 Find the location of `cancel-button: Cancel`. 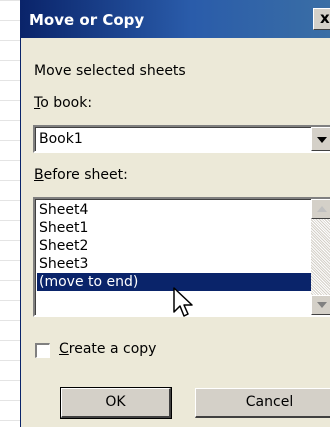

cancel-button: Cancel is located at coordinates (262, 403).